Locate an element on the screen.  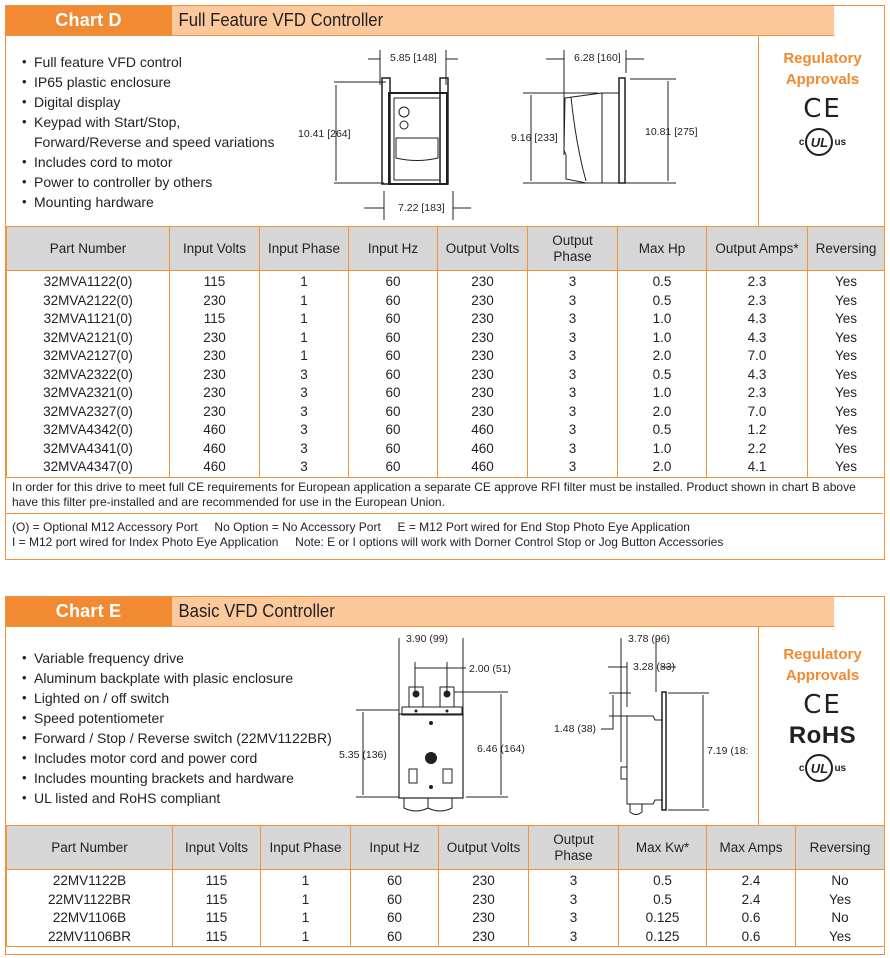
feature-item: Aluminum backplate with plasic enclosure is located at coordinates (177, 678).